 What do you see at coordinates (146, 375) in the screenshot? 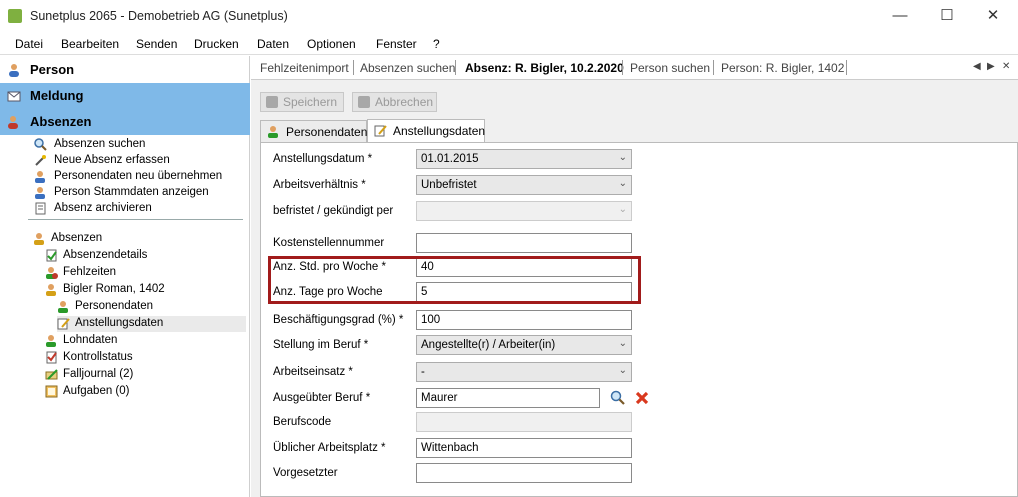
I see `tree-item-falljournal: Falljournal (2)` at bounding box center [146, 375].